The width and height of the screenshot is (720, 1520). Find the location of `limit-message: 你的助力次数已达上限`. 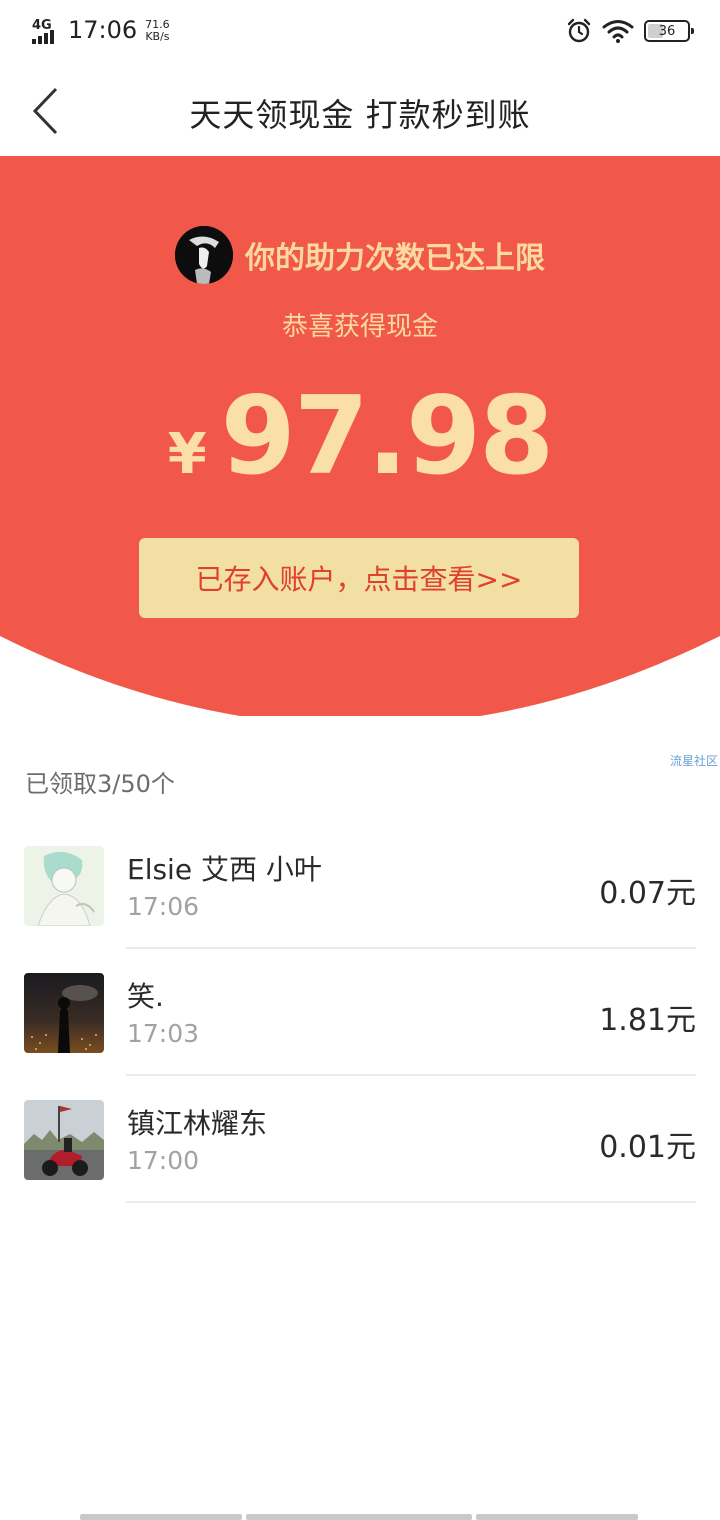

limit-message: 你的助力次数已达上限 is located at coordinates (395, 258).